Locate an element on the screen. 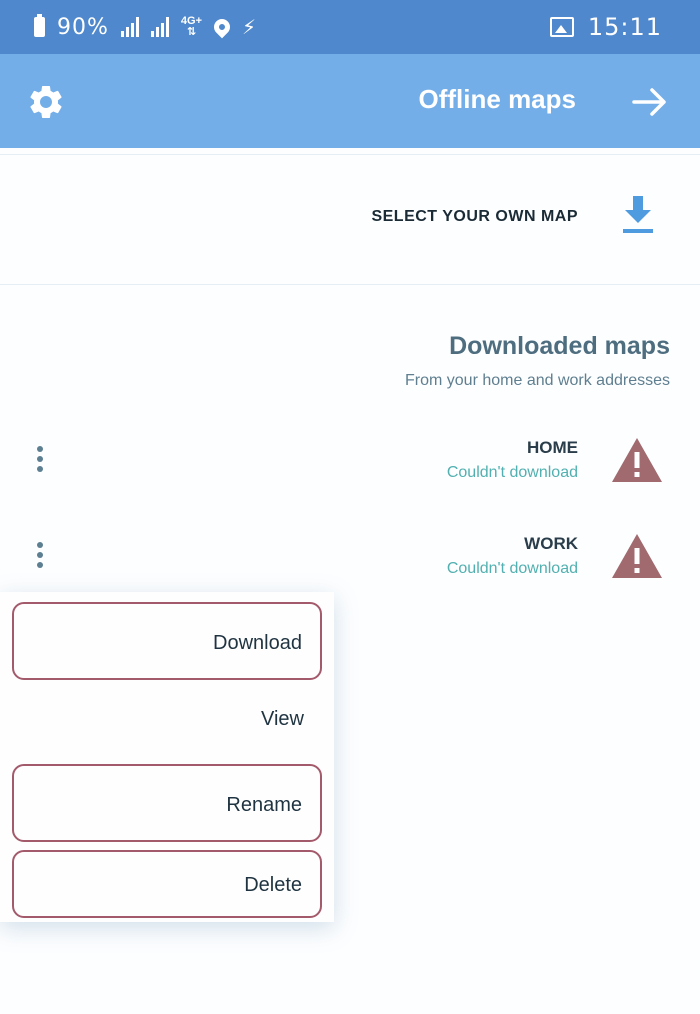  gear-icon is located at coordinates (46, 102).